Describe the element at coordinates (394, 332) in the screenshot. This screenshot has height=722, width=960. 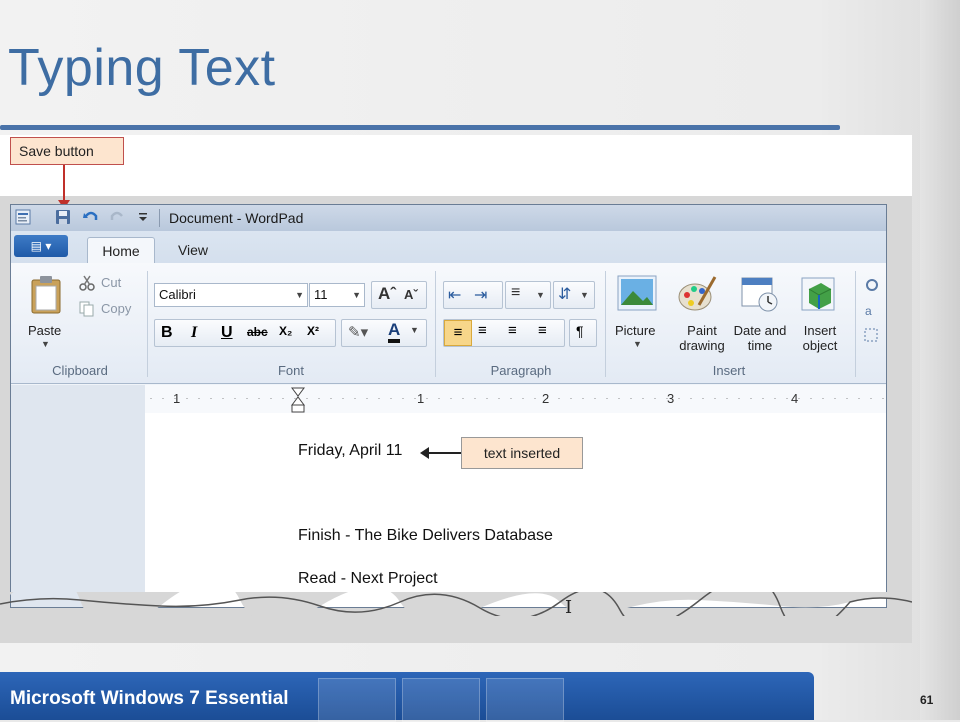
I see `text-color-icon: A` at that location.